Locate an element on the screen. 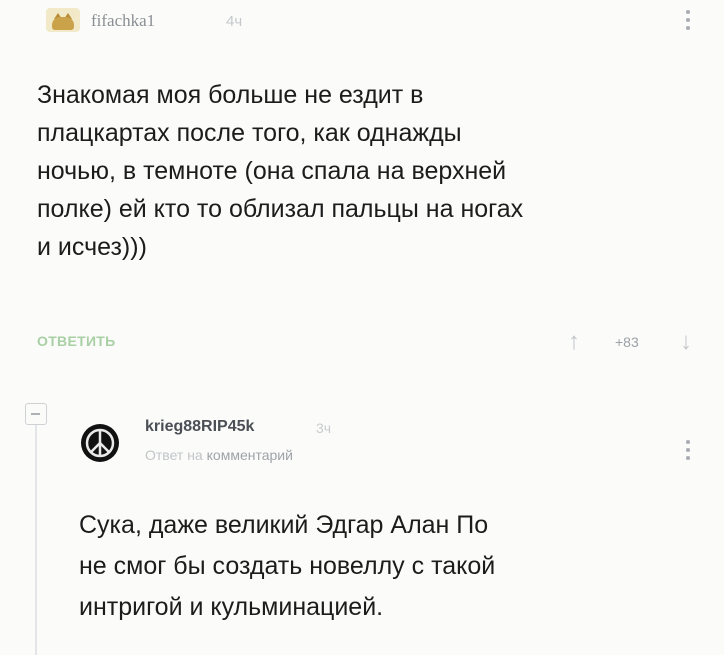  comment-author-avatar is located at coordinates (63, 20).